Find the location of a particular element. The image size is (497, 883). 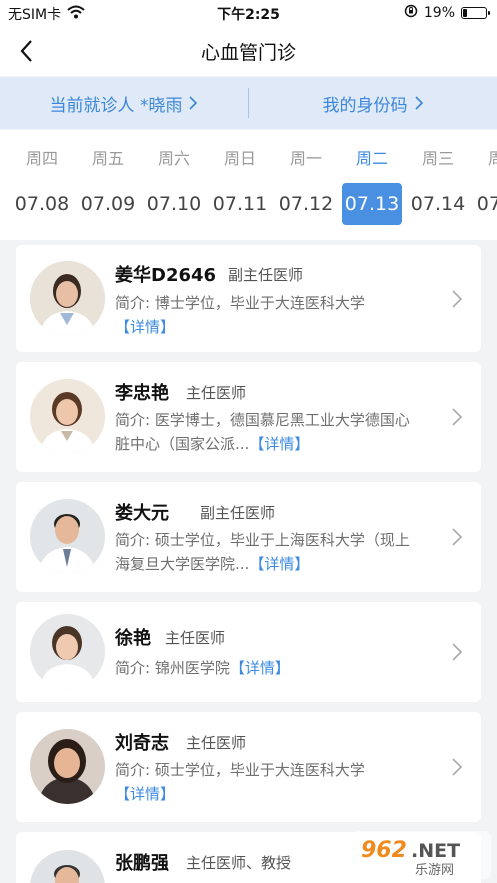

my-id-code-button: 我的身份码 is located at coordinates (373, 103).